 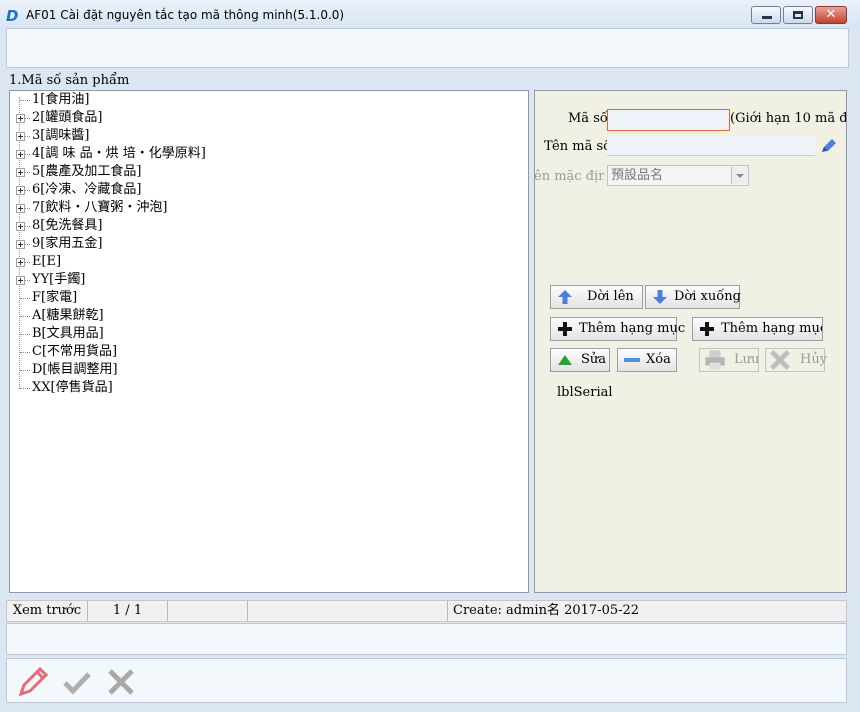 I want to click on name-label: Tên mã số, so click(x=578, y=146).